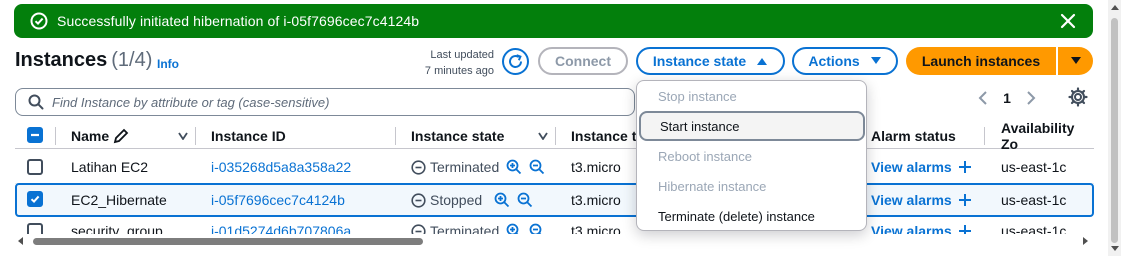  What do you see at coordinates (418, 200) in the screenshot?
I see `stopped-state-icon` at bounding box center [418, 200].